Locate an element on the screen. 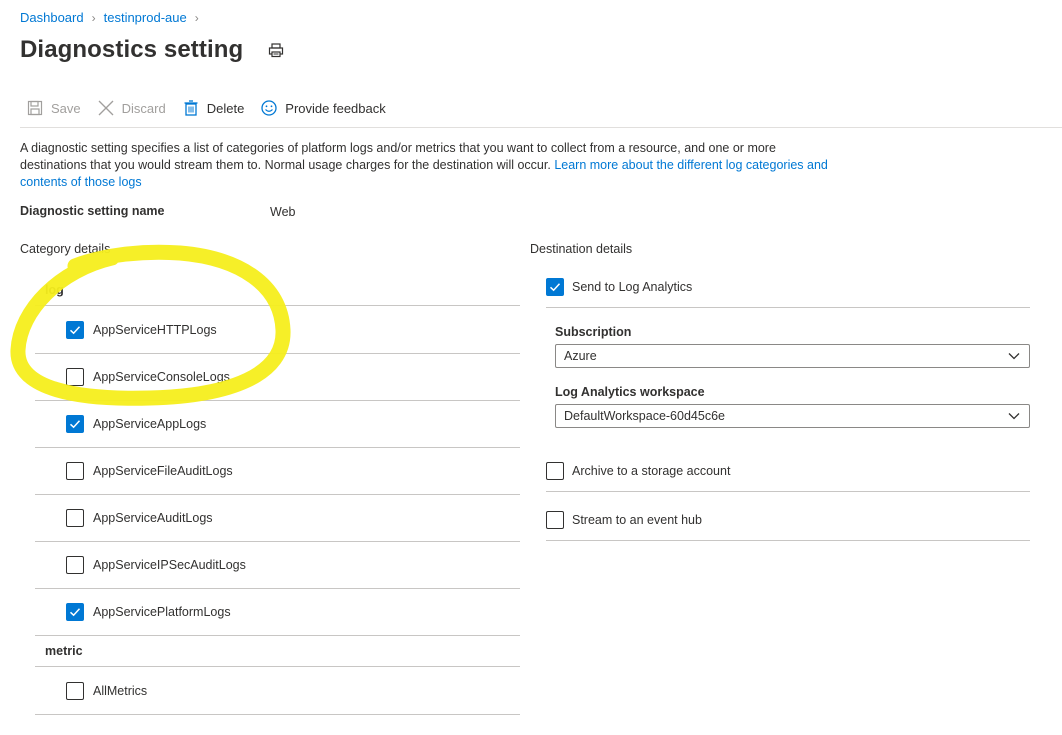 Image resolution: width=1062 pixels, height=735 pixels. log-row-apps-ipsec-audit: AppServiceIPSecAuditLogs is located at coordinates (277, 565).